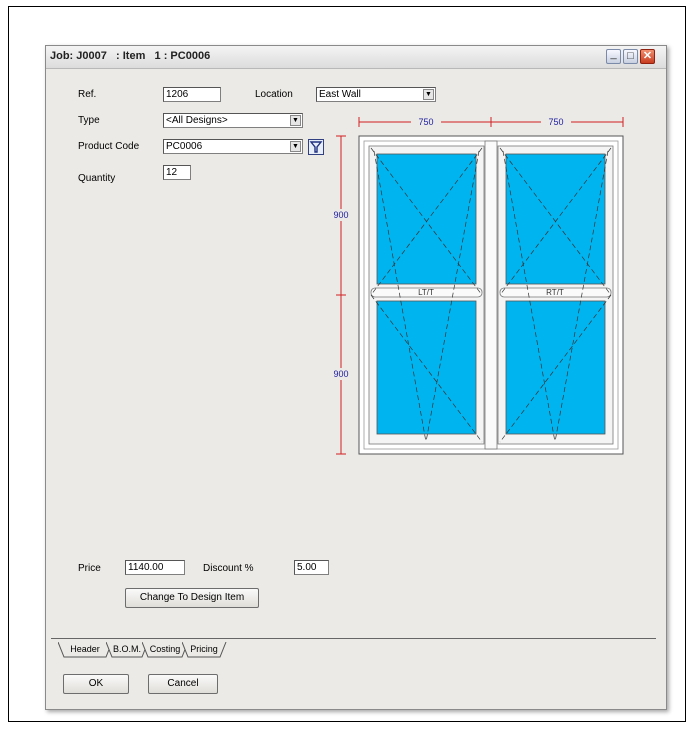 This screenshot has width=694, height=729. Describe the element at coordinates (177, 172) in the screenshot. I see `quantity-input: 12` at that location.